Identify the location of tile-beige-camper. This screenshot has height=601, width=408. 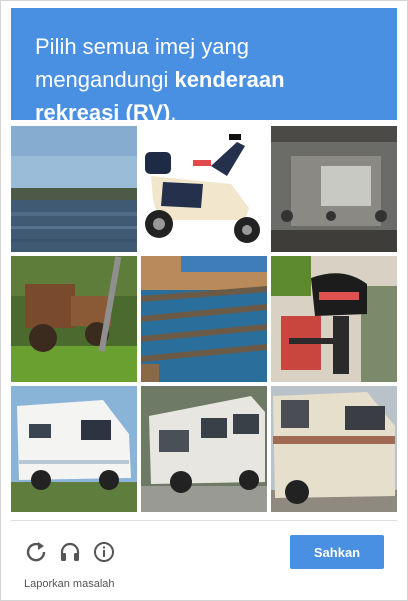
(334, 449).